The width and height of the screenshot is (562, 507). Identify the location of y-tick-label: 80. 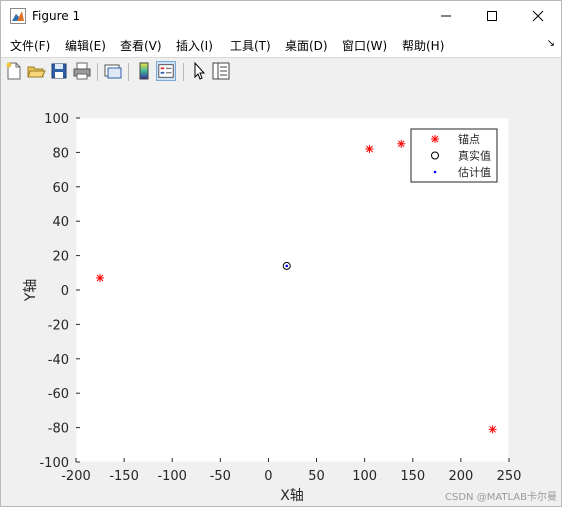
(60, 153).